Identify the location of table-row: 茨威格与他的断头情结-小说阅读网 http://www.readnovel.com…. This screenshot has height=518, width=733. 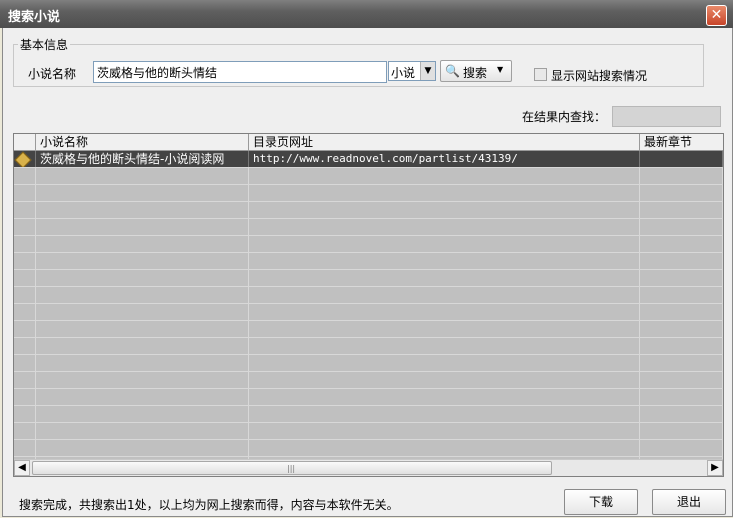
(368, 159).